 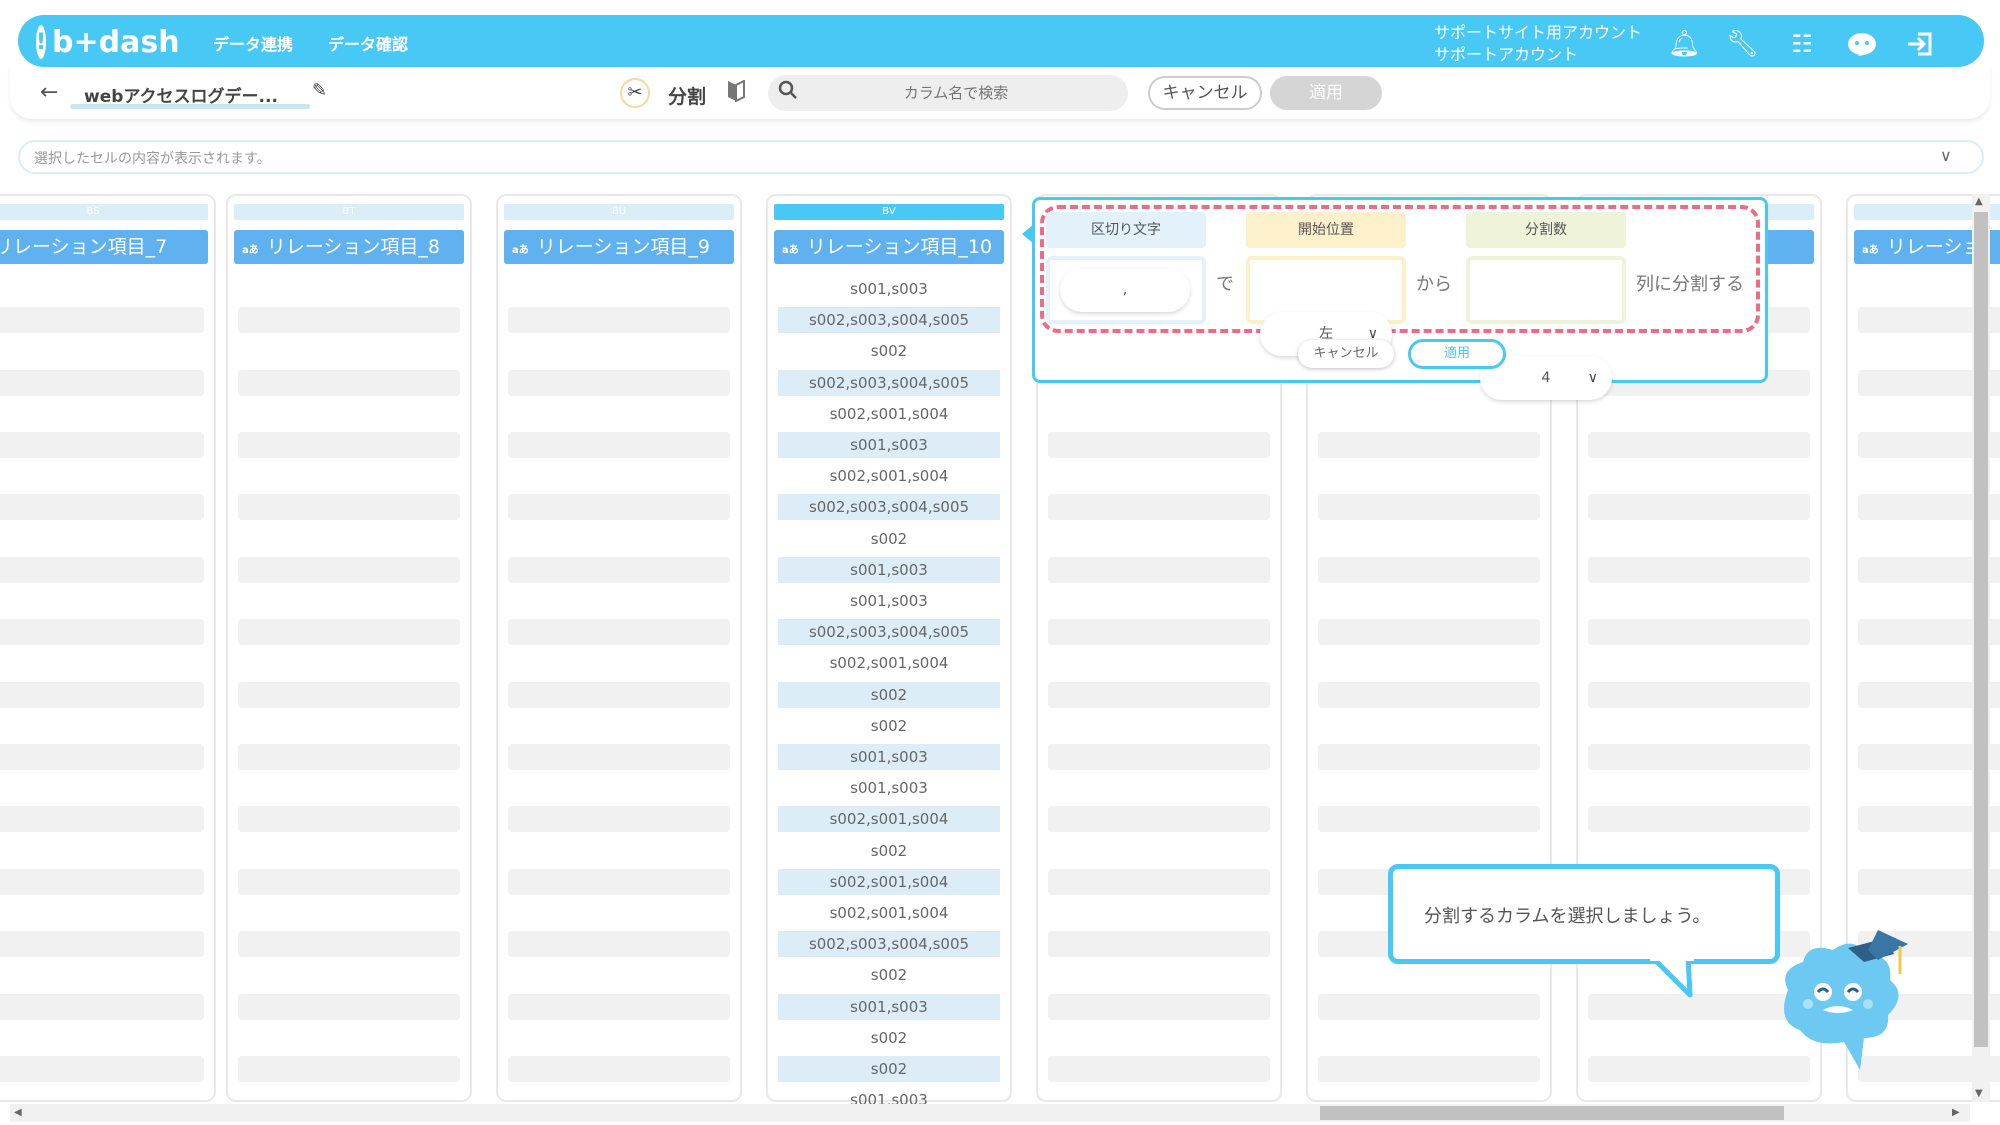 I want to click on grid-icon: ☷, so click(x=1802, y=44).